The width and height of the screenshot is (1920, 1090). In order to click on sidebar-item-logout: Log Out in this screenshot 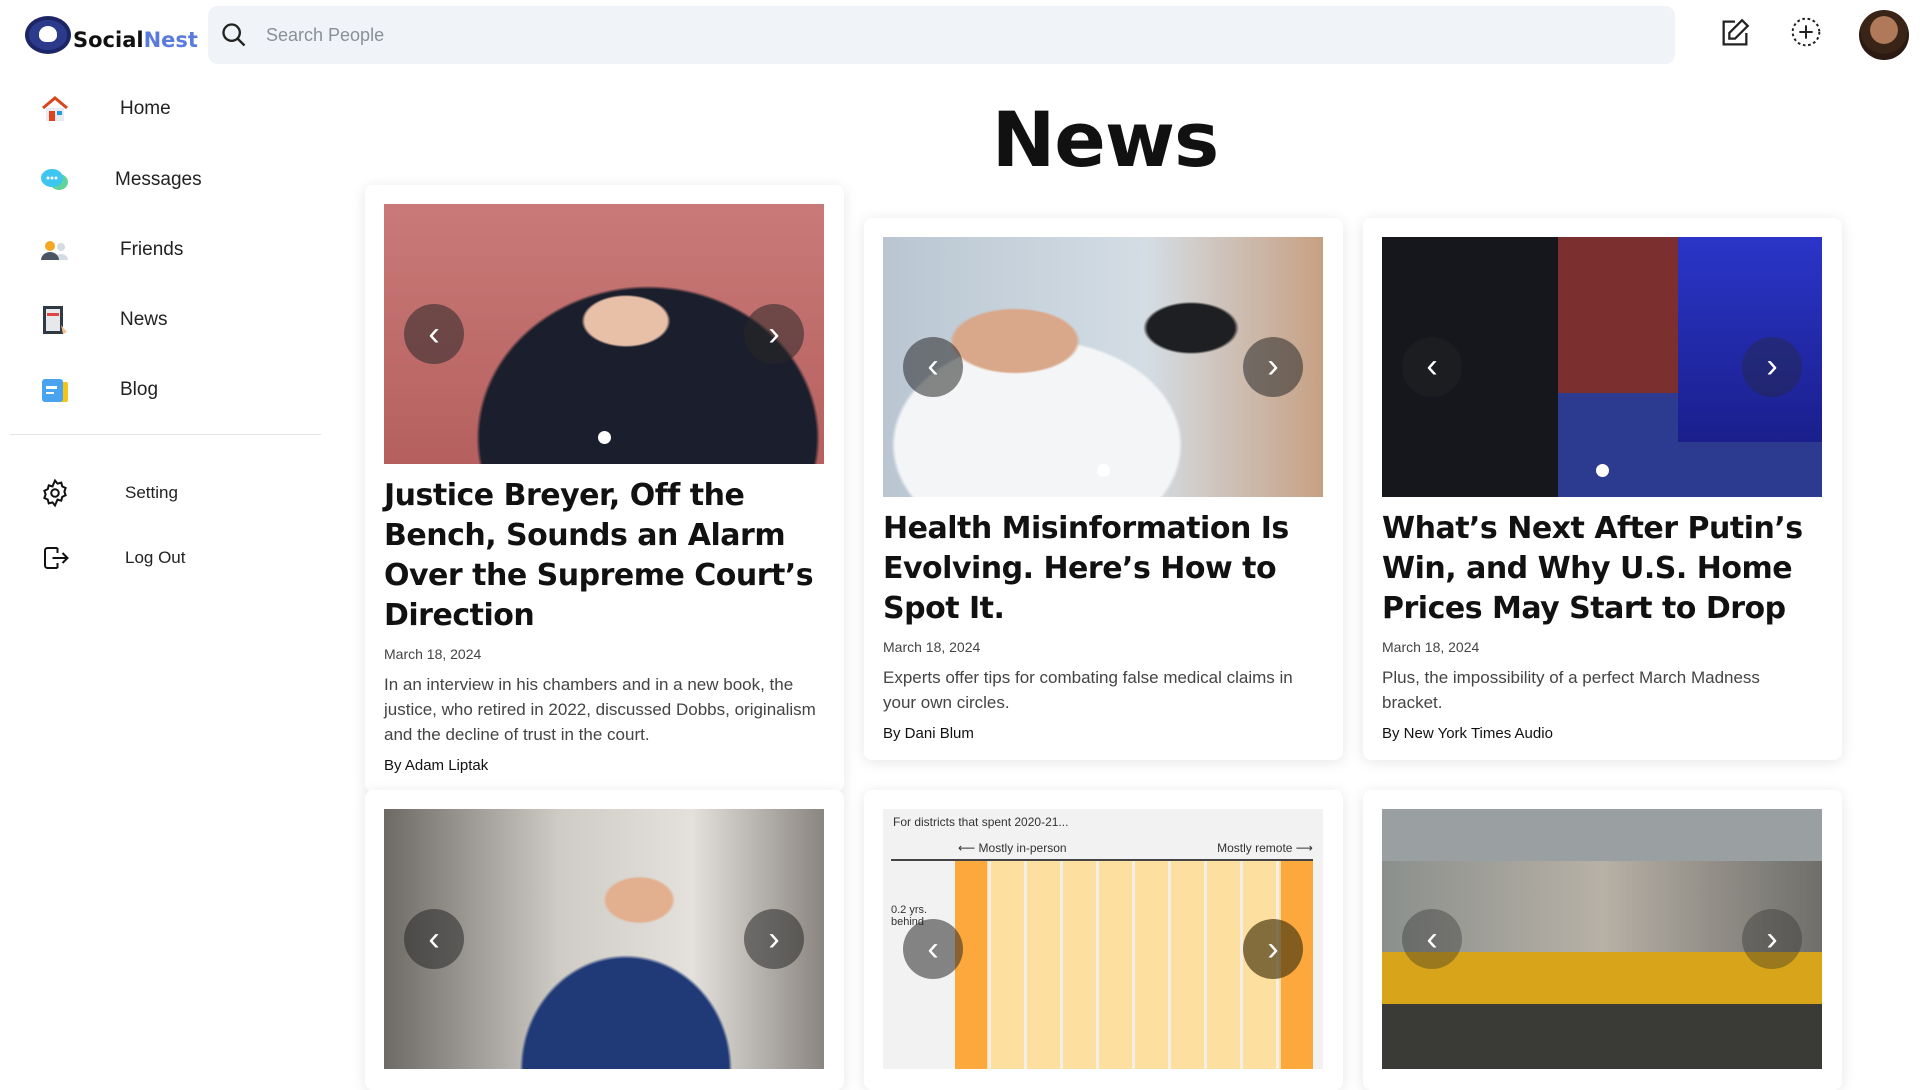, I will do `click(160, 558)`.